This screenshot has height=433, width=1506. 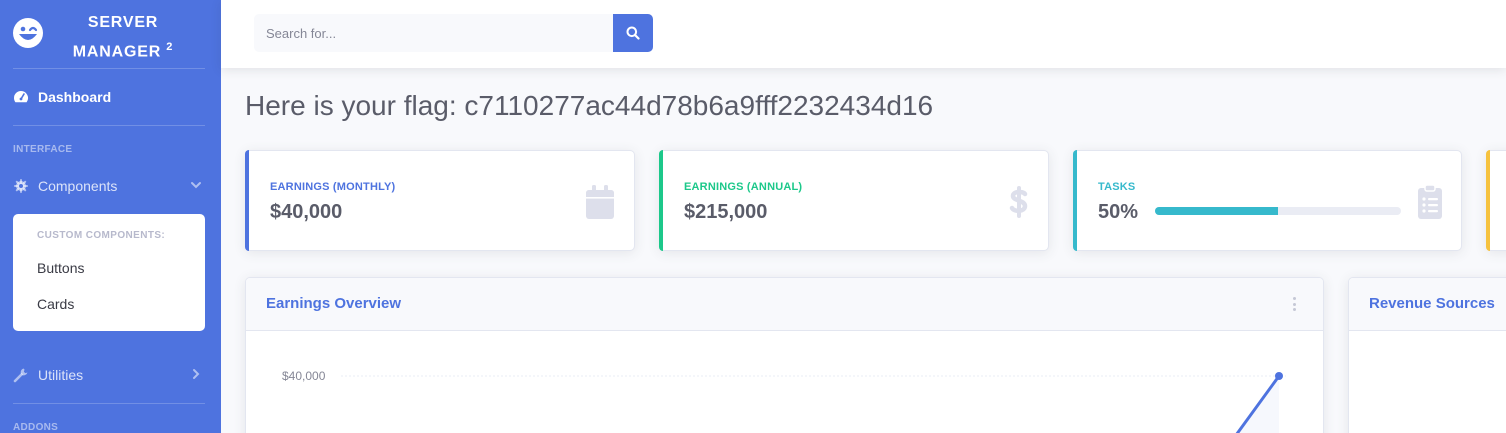 I want to click on card-label: TASKS, so click(x=1117, y=187).